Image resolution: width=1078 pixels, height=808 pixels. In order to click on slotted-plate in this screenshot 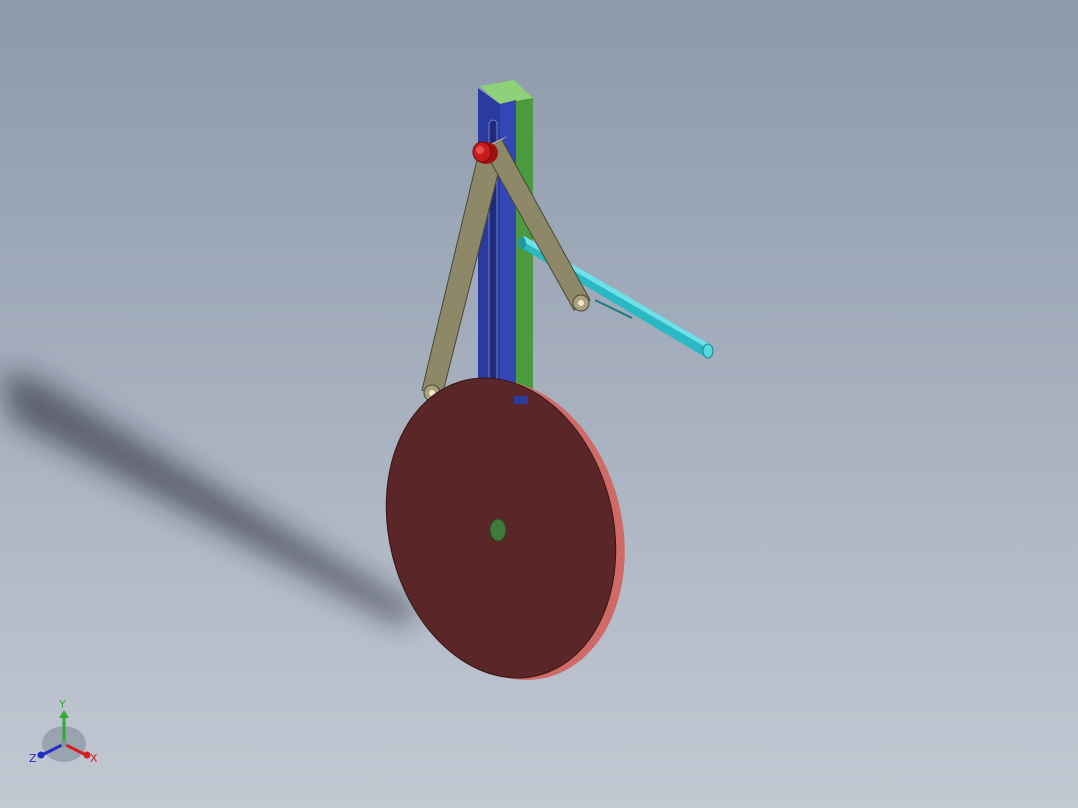, I will do `click(497, 243)`.